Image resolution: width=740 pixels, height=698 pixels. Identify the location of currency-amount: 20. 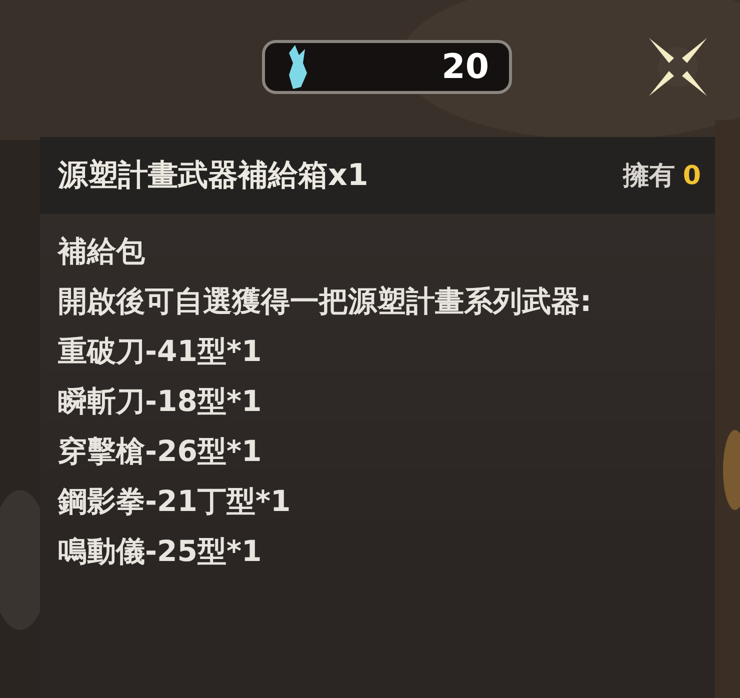
(465, 67).